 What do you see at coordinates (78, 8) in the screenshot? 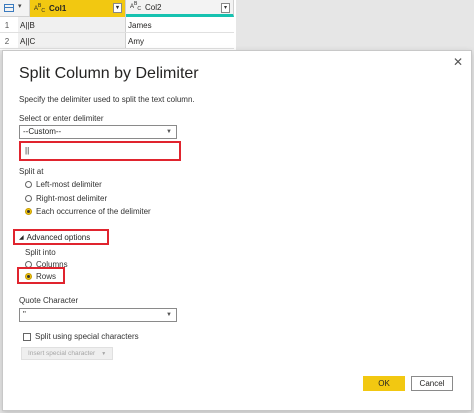
I see `column-header-col1: ABC Col1 ▾` at bounding box center [78, 8].